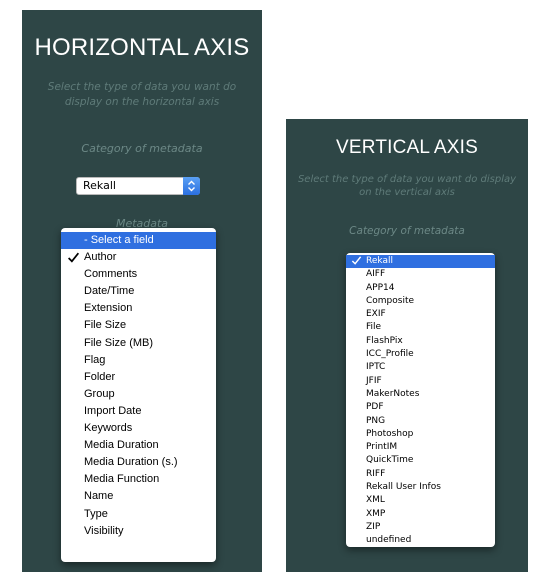 This screenshot has height=573, width=534. I want to click on vertical-category-option-label: PNG, so click(376, 420).